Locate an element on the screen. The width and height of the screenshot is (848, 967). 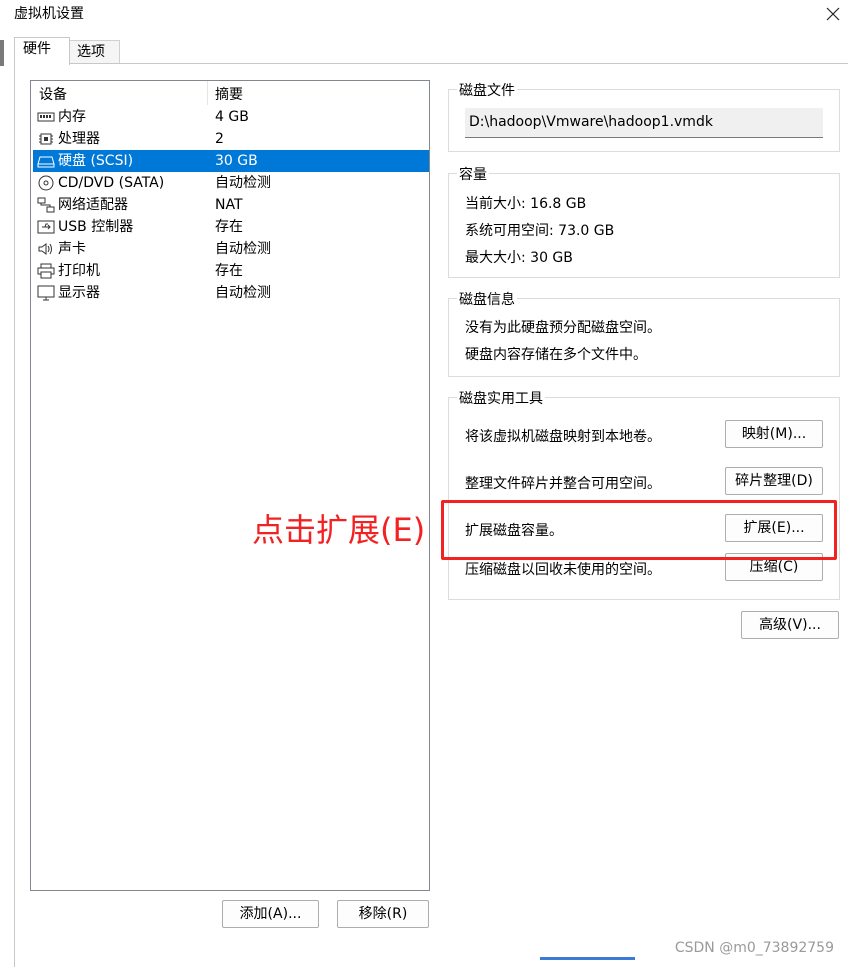
max-size-text: 最大大小: 30 GB is located at coordinates (519, 258).